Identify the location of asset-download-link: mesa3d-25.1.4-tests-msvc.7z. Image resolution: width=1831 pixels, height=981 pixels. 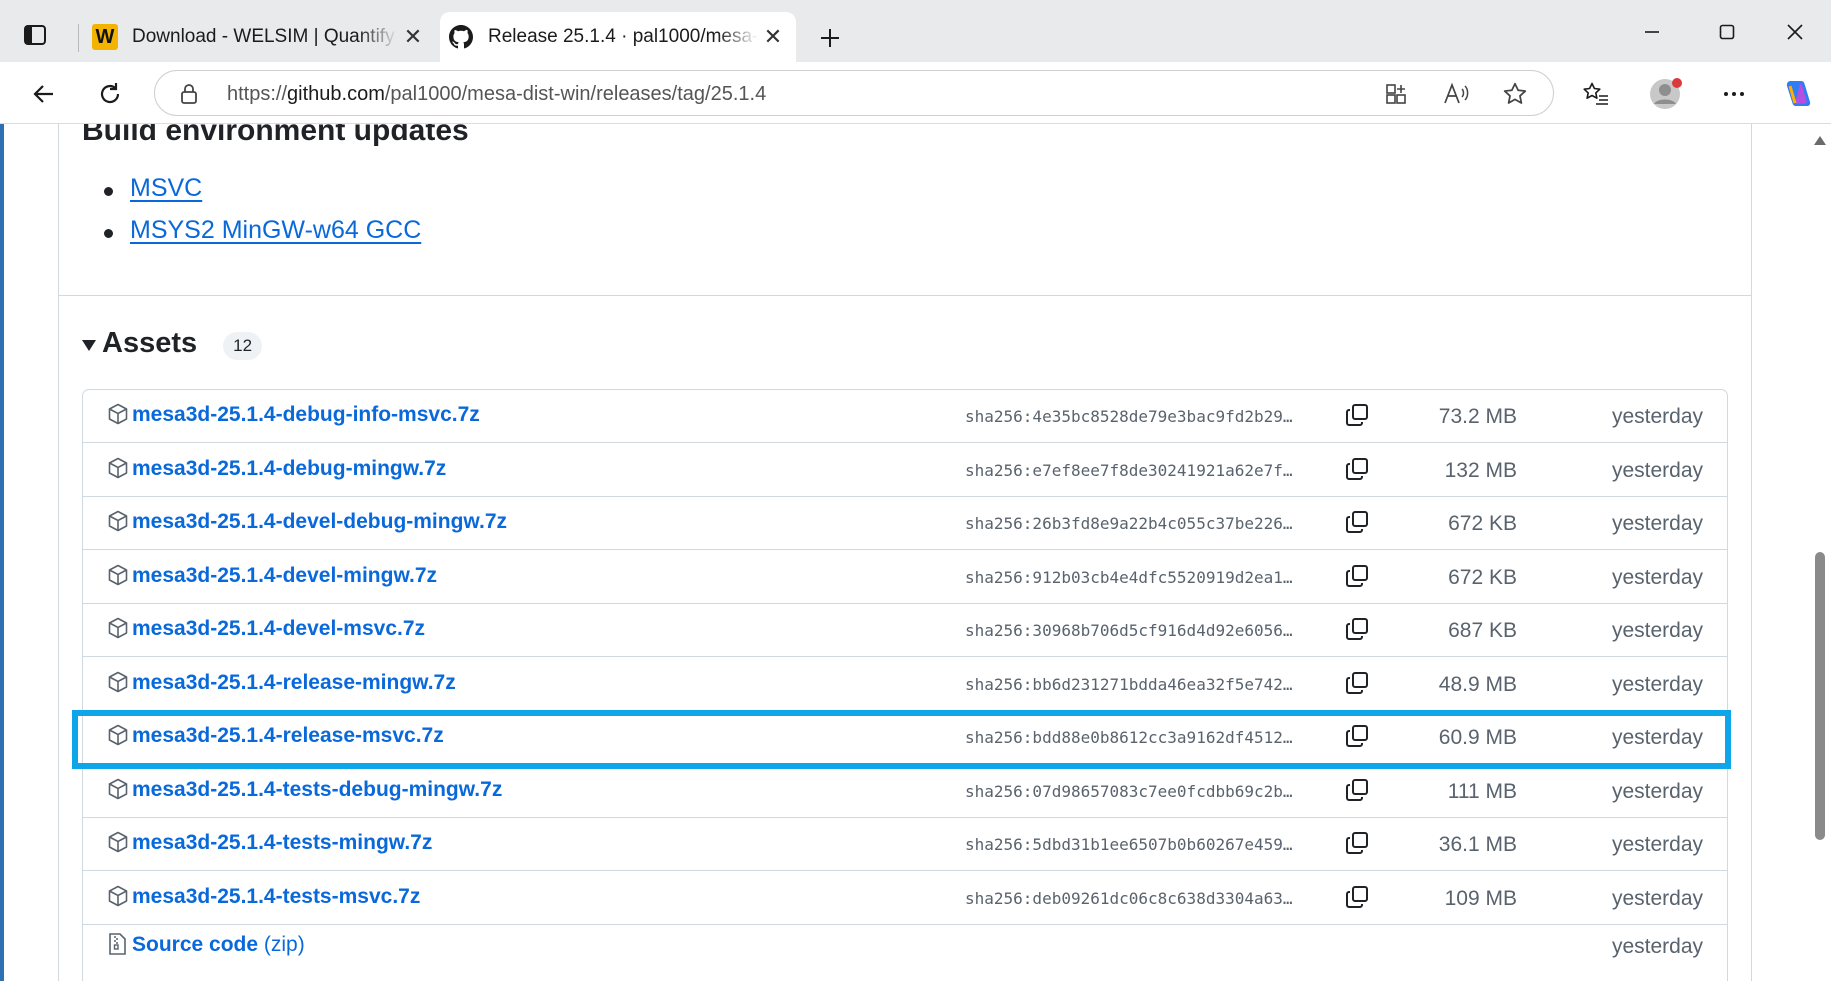
(276, 897).